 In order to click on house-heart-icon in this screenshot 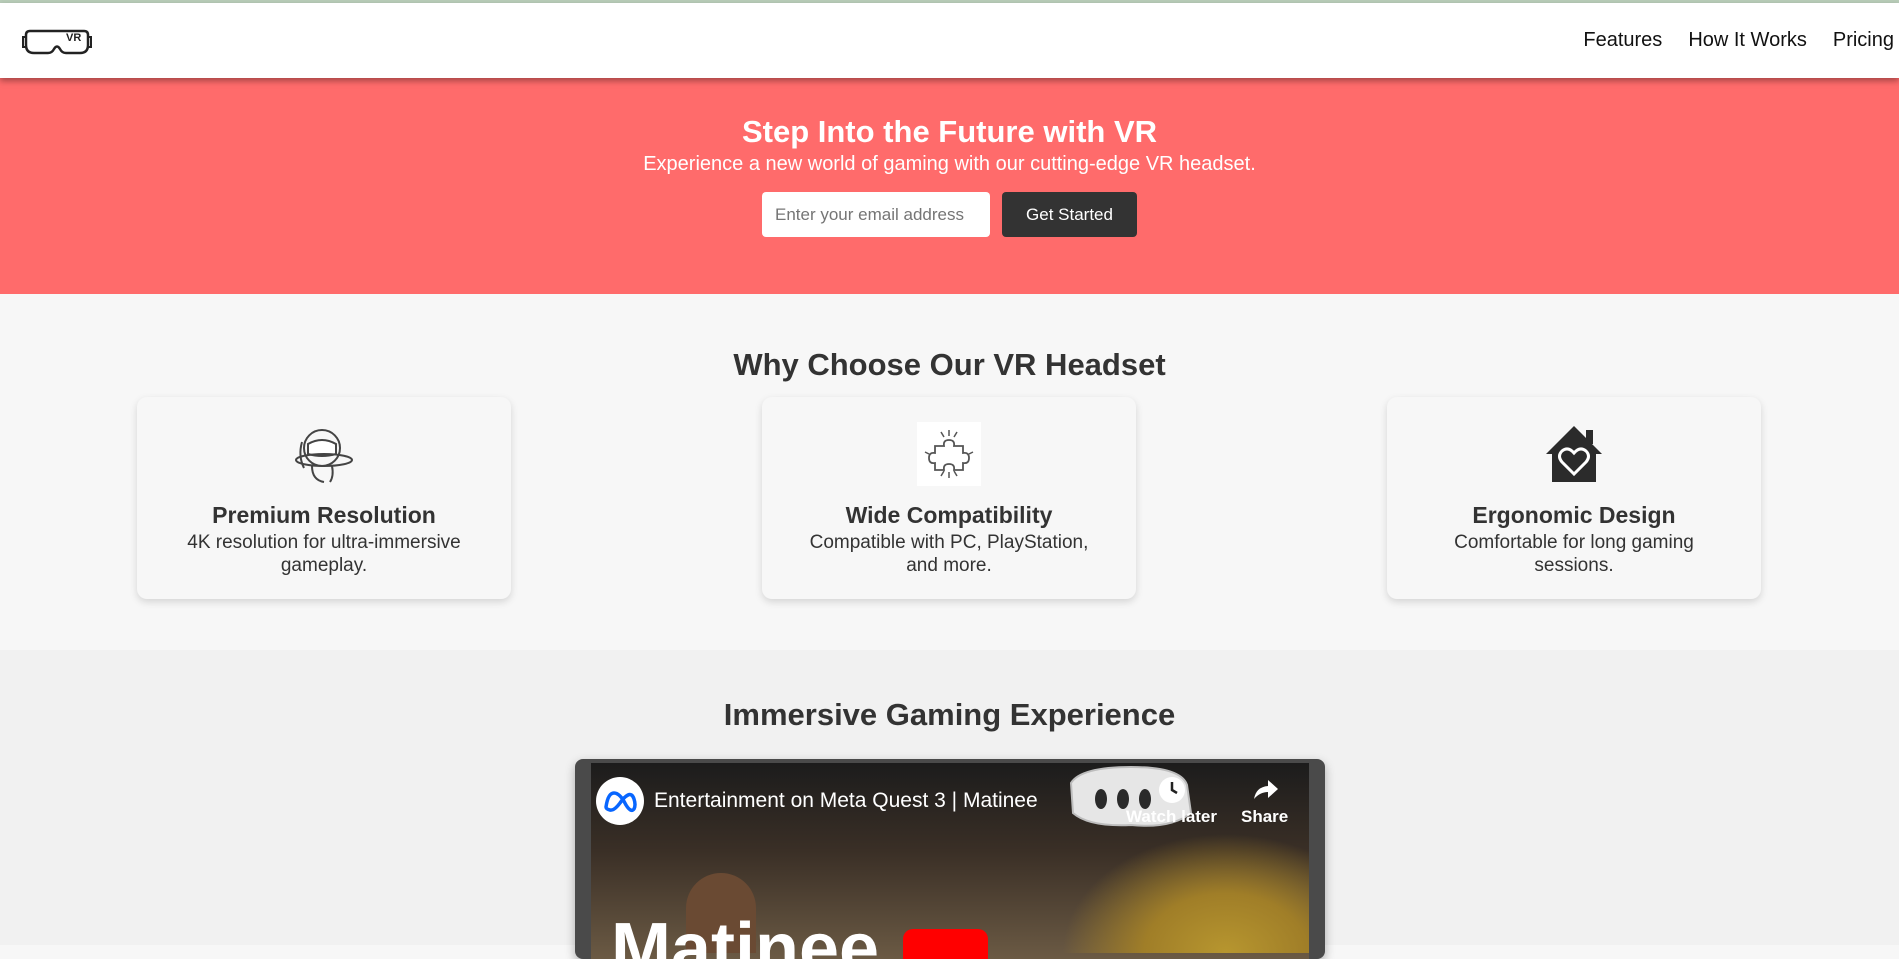, I will do `click(1574, 454)`.